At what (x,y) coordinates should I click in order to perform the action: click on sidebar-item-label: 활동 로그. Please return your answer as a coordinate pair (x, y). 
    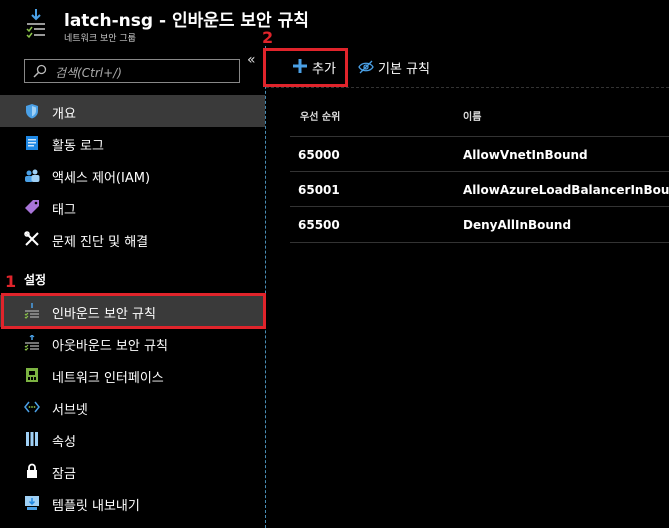
    Looking at the image, I should click on (78, 146).